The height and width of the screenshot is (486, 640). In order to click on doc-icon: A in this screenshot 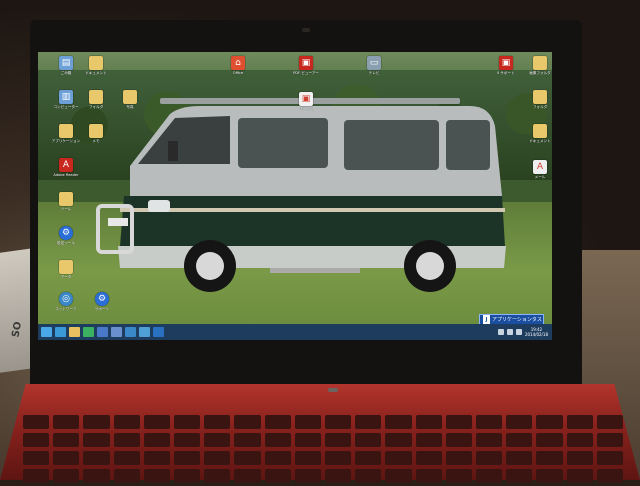, I will do `click(540, 167)`.